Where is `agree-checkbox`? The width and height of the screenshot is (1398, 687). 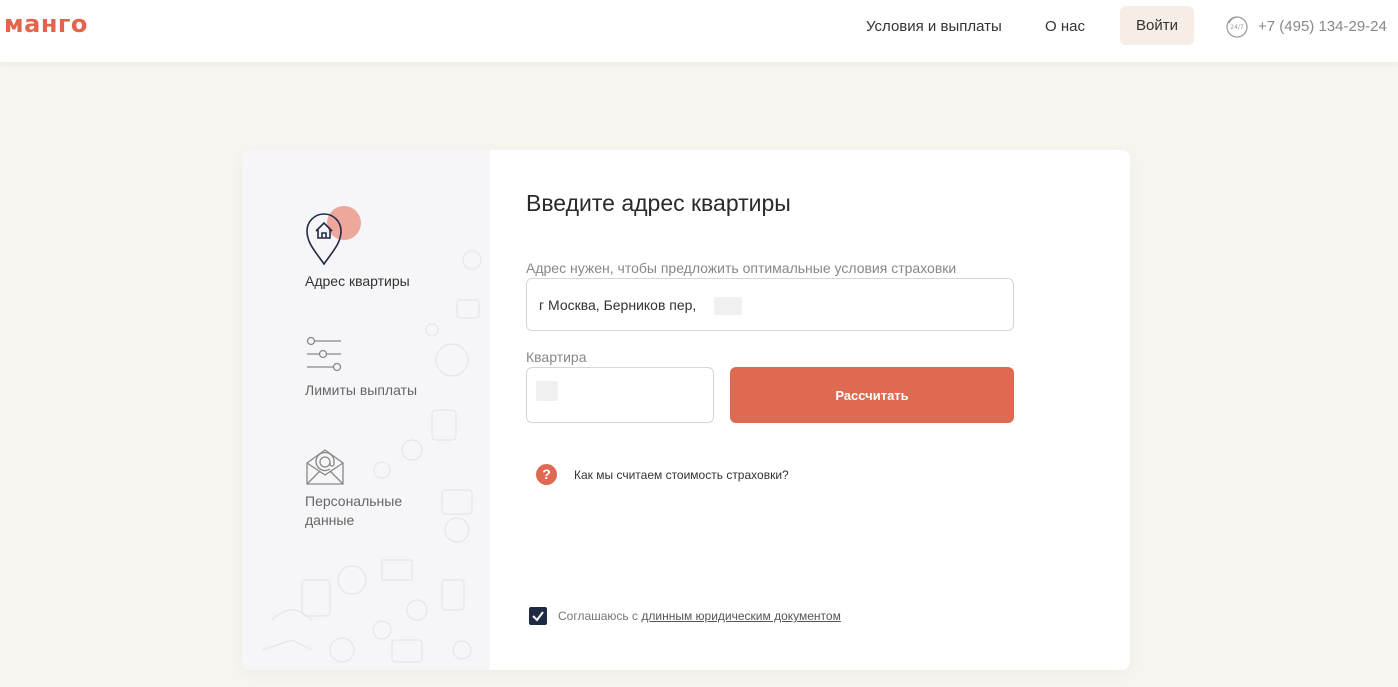 agree-checkbox is located at coordinates (538, 616).